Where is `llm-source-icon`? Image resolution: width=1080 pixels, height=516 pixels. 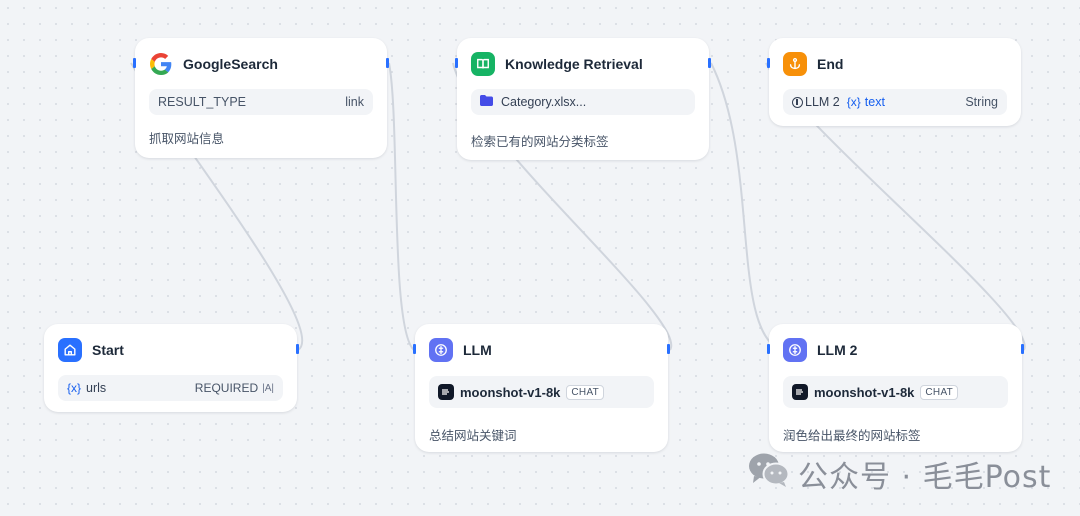
llm-source-icon is located at coordinates (797, 102).